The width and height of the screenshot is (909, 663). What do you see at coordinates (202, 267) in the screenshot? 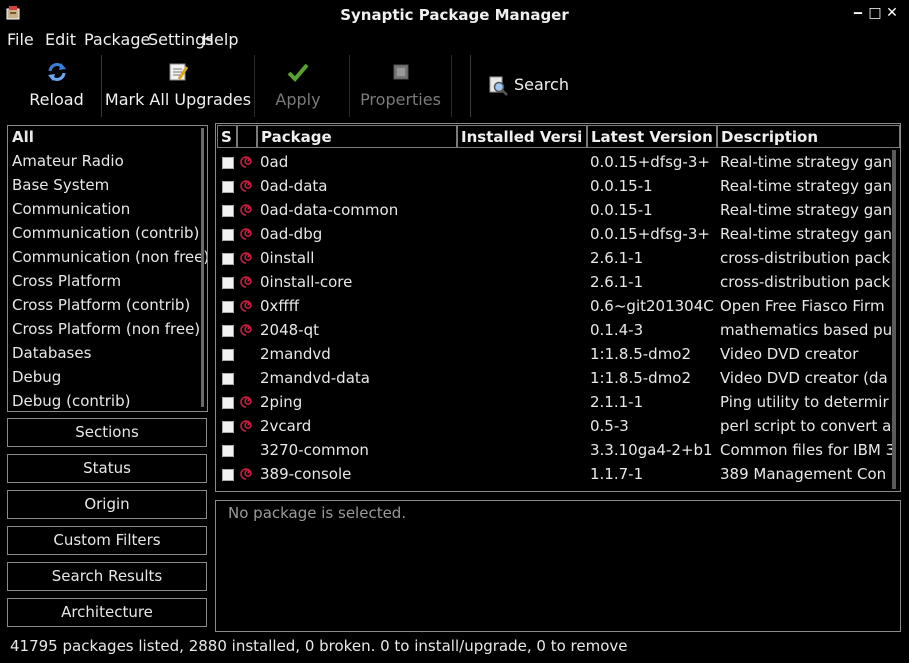
I see `category-scrollbar` at bounding box center [202, 267].